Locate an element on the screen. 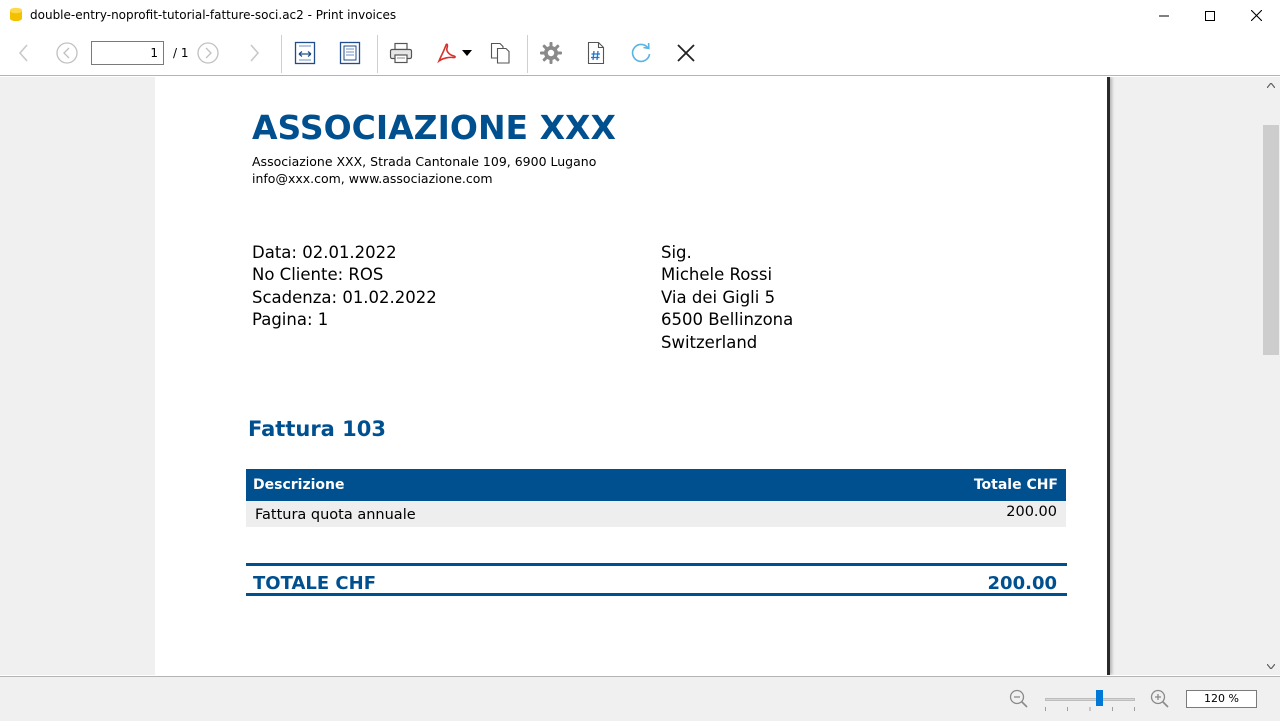 This screenshot has width=1280, height=721. minimize-icon is located at coordinates (1164, 15).